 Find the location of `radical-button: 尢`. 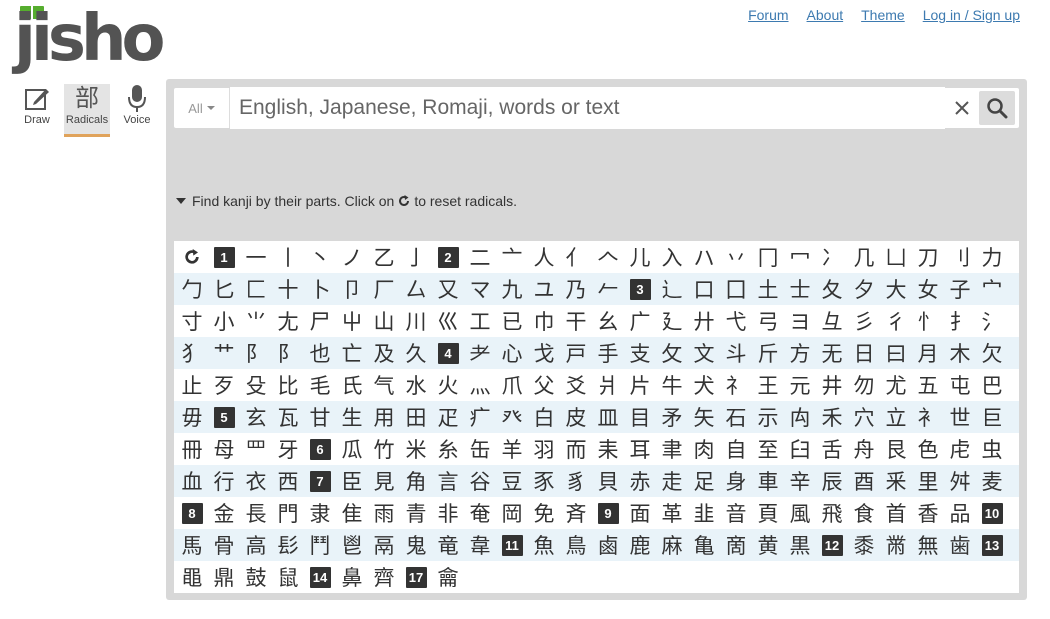

radical-button: 尢 is located at coordinates (288, 321).